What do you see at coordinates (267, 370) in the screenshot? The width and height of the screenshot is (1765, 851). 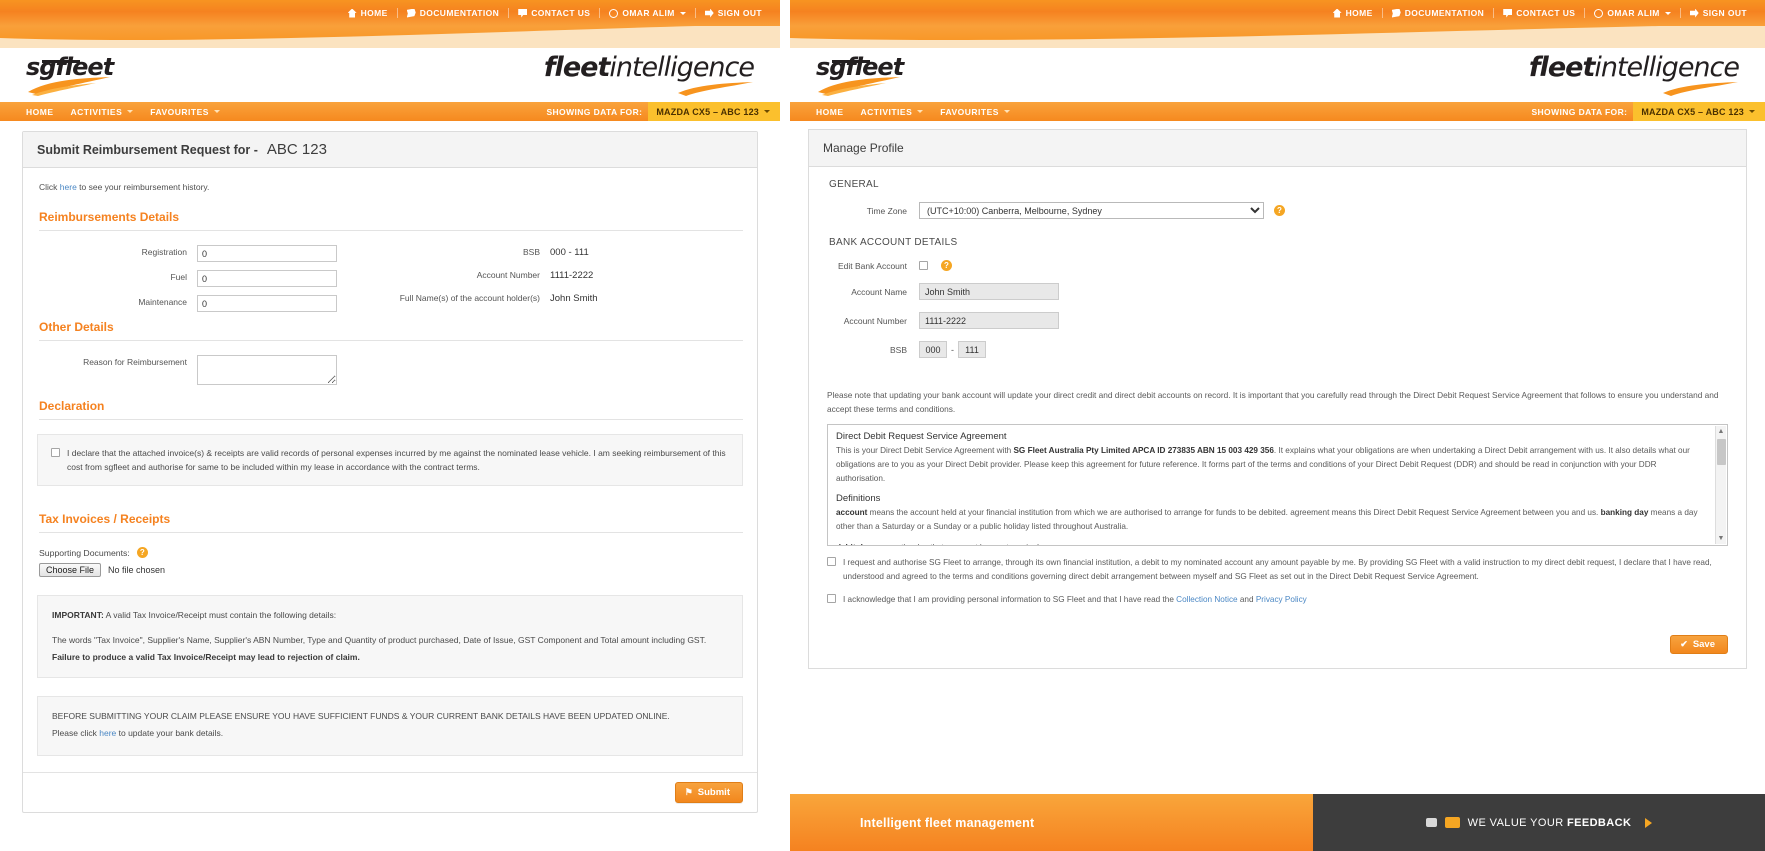 I see `reason-textarea` at bounding box center [267, 370].